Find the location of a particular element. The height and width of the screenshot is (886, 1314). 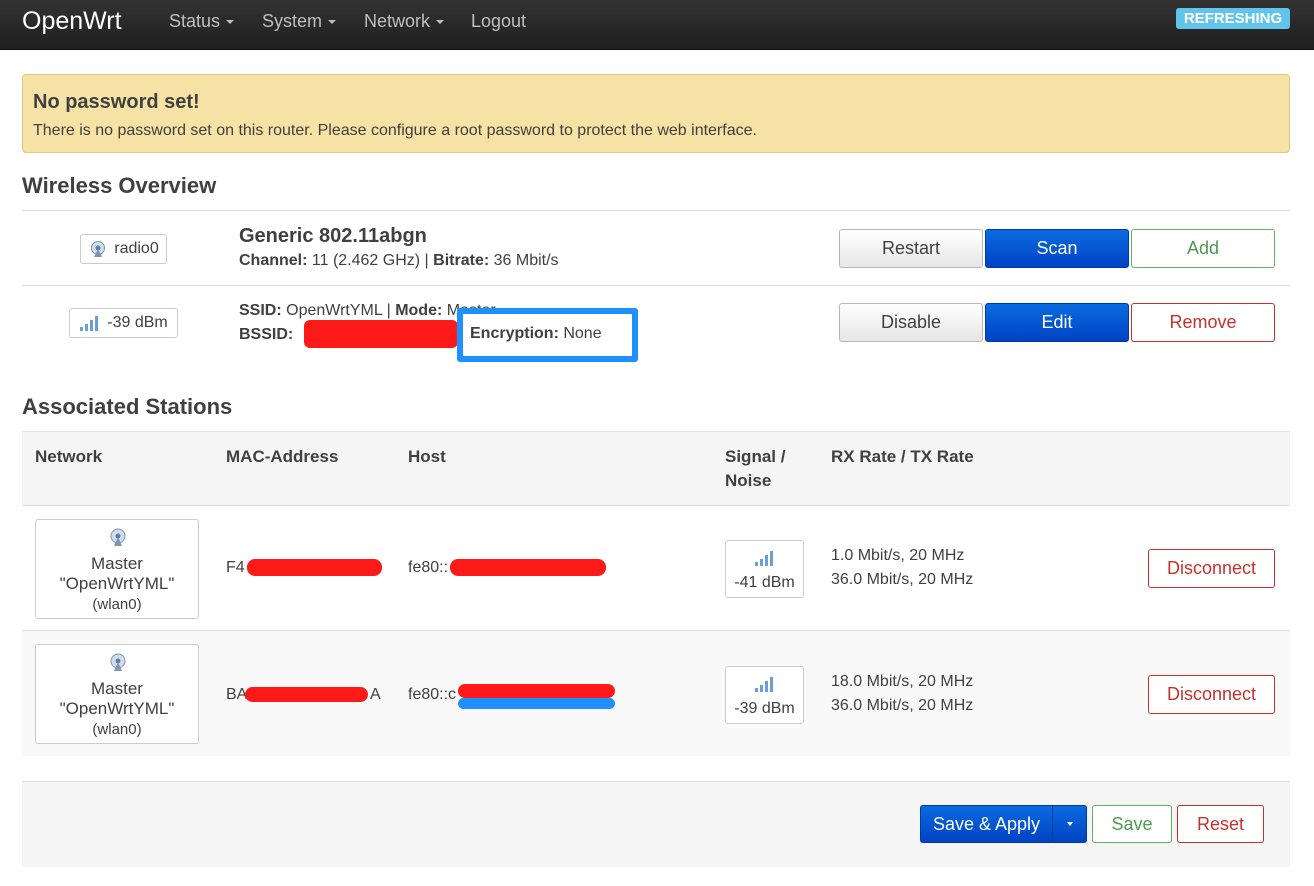

rx-rate: 1.0 Mbit/s, 20 MHz is located at coordinates (898, 555).